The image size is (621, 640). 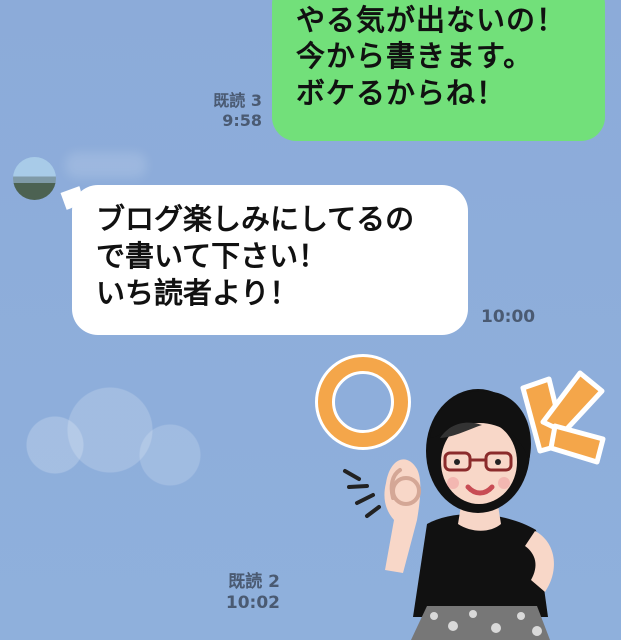 I want to click on message-time: 10:02, so click(x=252, y=603).